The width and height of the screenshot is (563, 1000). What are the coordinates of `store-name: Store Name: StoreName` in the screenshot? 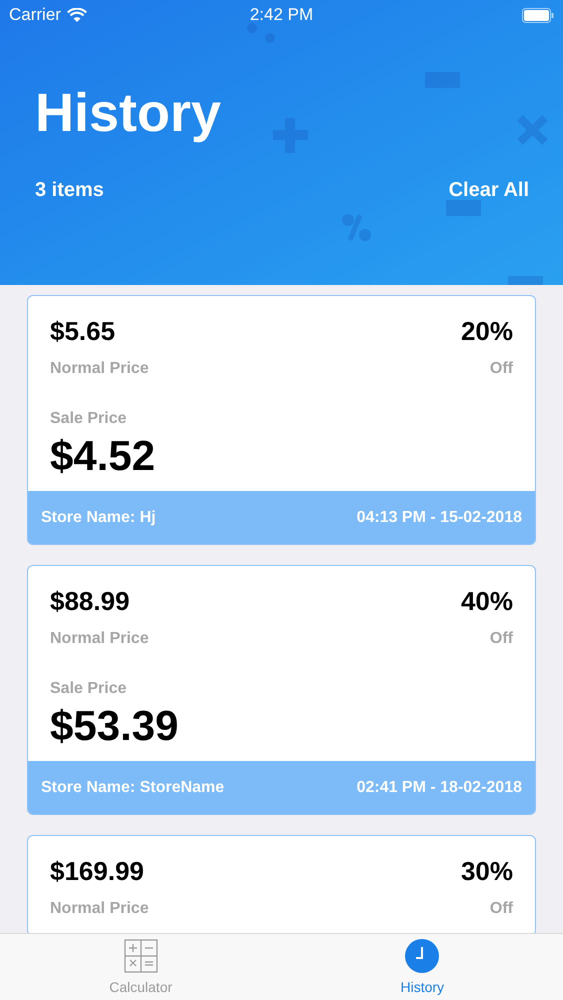 It's located at (132, 788).